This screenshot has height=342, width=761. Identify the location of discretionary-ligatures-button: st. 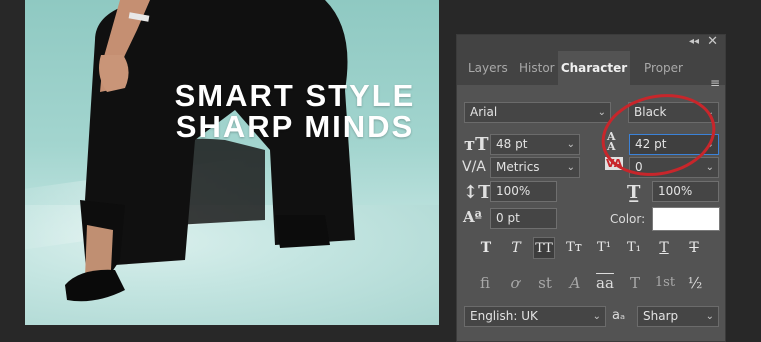
(545, 283).